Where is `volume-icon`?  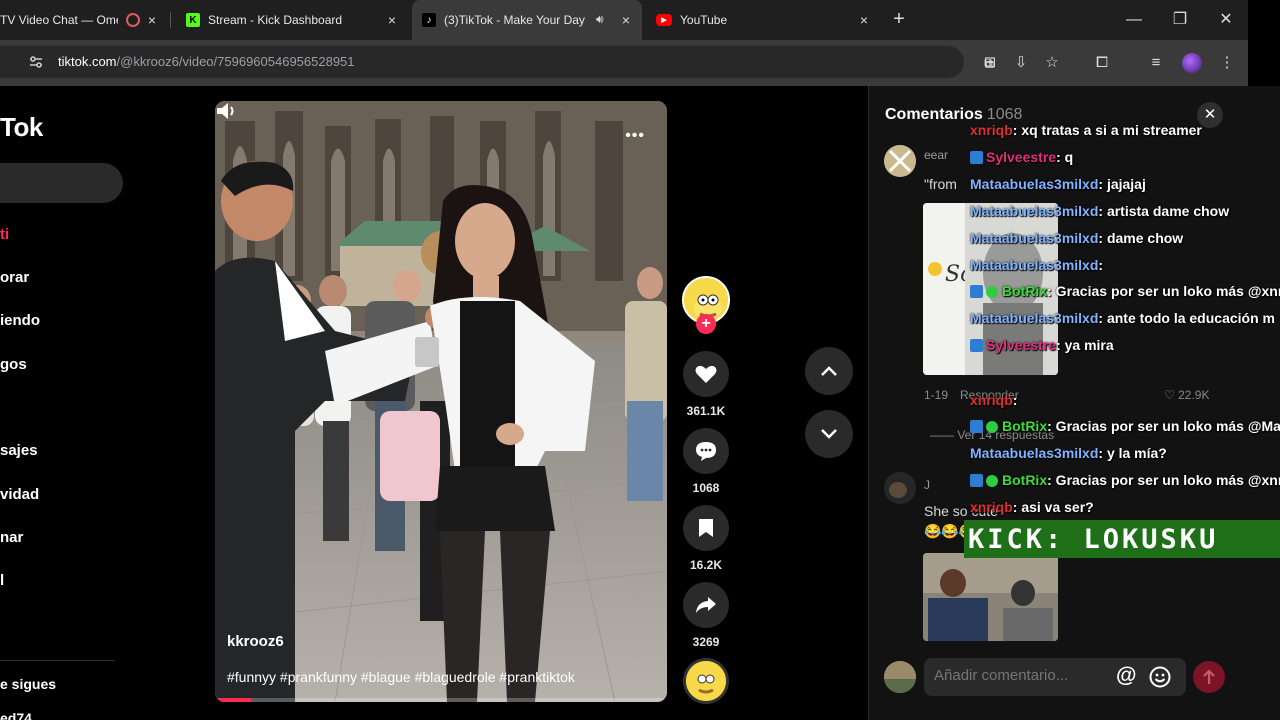 volume-icon is located at coordinates (226, 111).